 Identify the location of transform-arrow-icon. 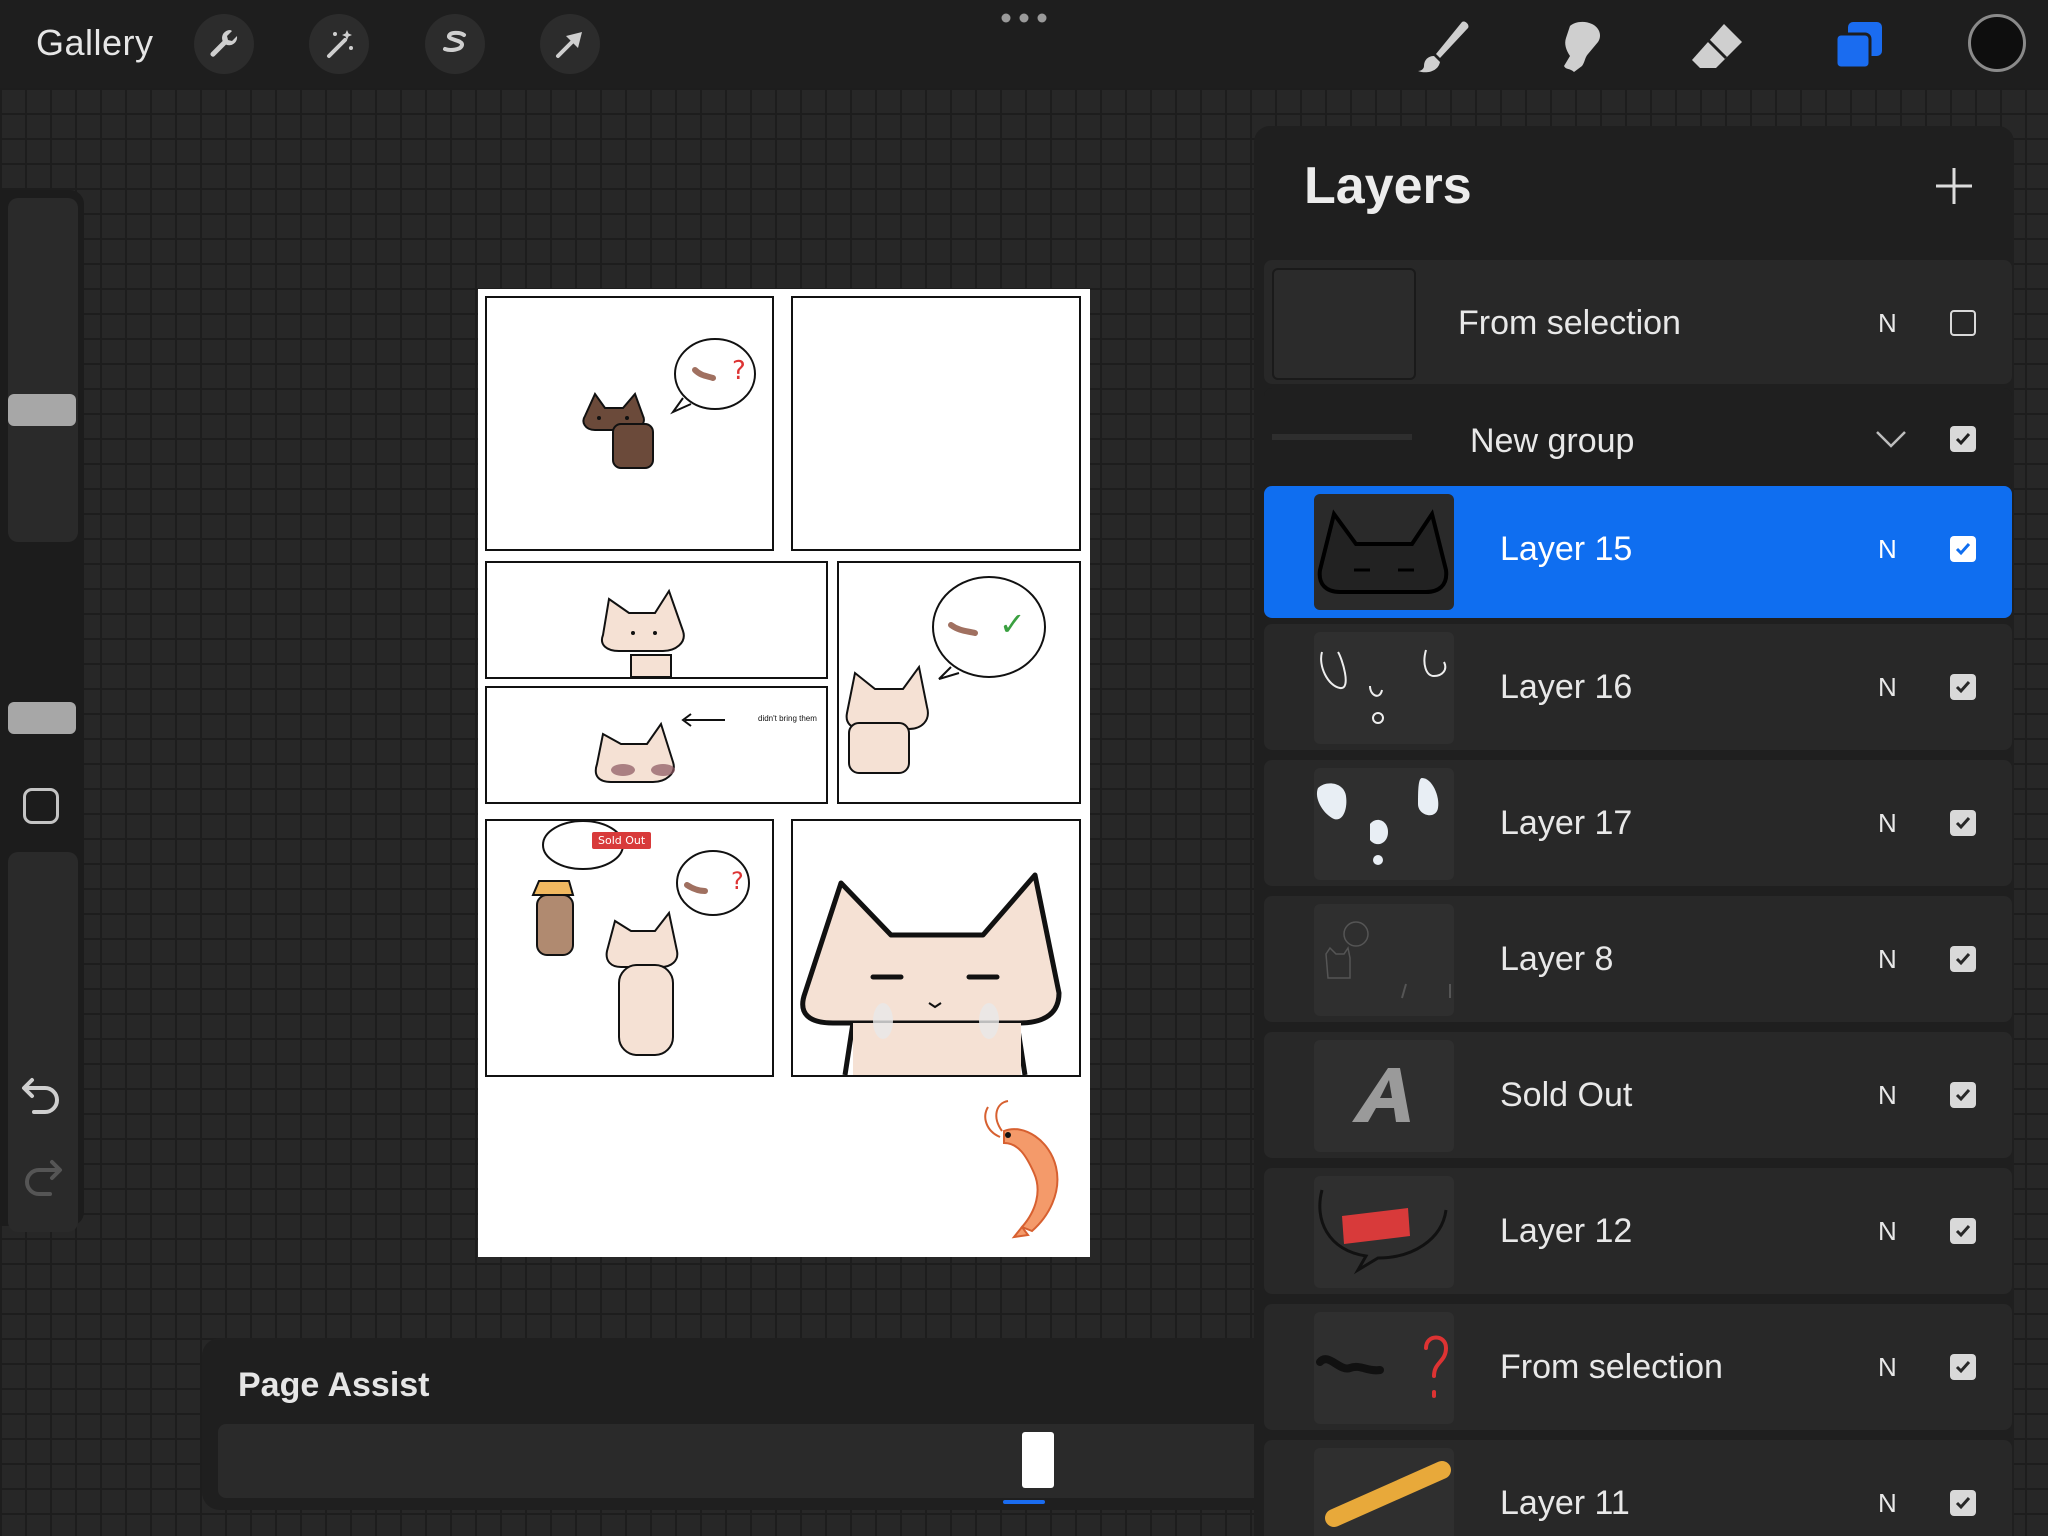
(569, 45).